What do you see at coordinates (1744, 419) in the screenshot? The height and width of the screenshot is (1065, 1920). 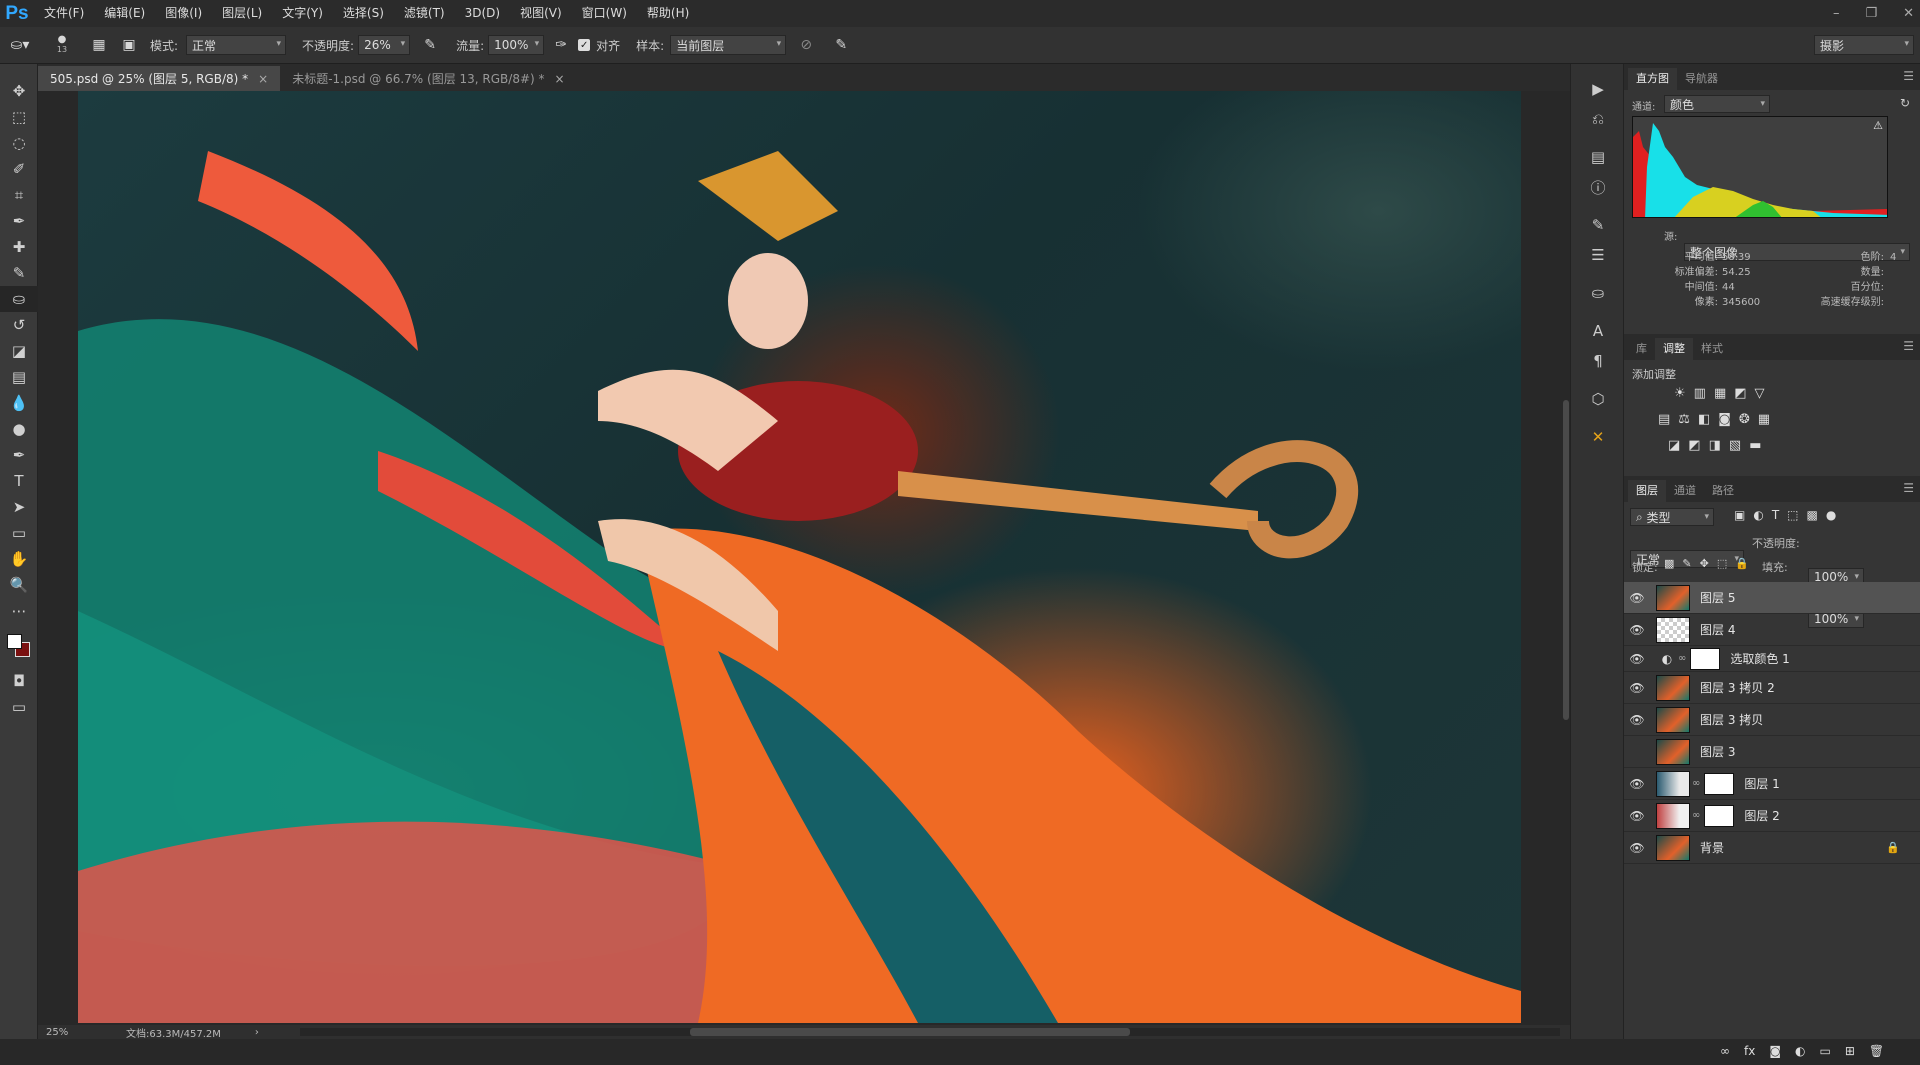 I see `channel-mixer-icon: ❂` at bounding box center [1744, 419].